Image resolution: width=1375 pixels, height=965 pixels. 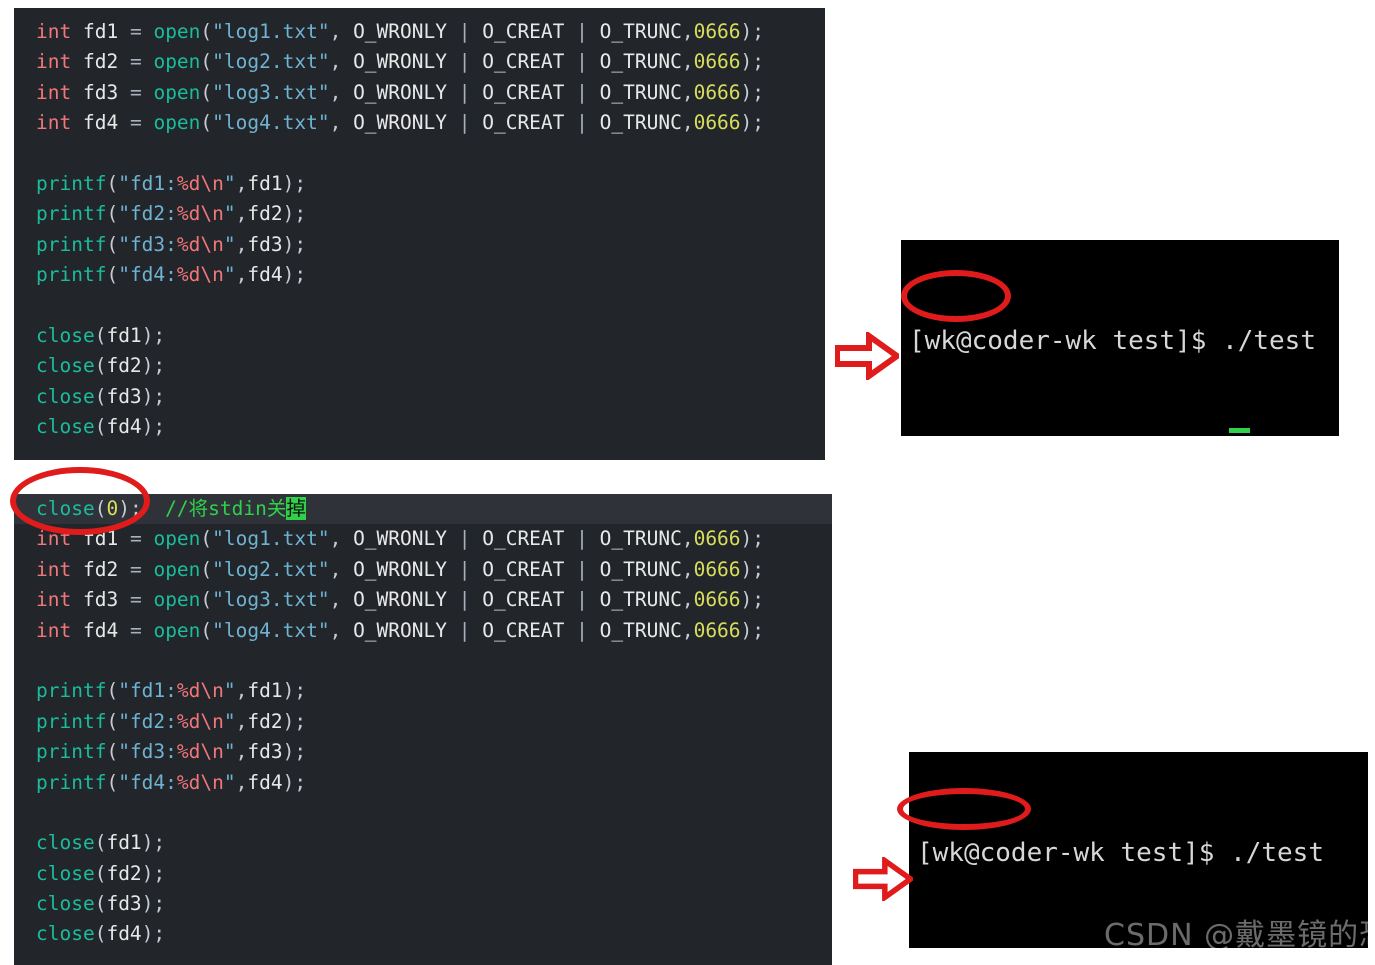 What do you see at coordinates (271, 31) in the screenshot?
I see `code-token-str: "log1.txt"` at bounding box center [271, 31].